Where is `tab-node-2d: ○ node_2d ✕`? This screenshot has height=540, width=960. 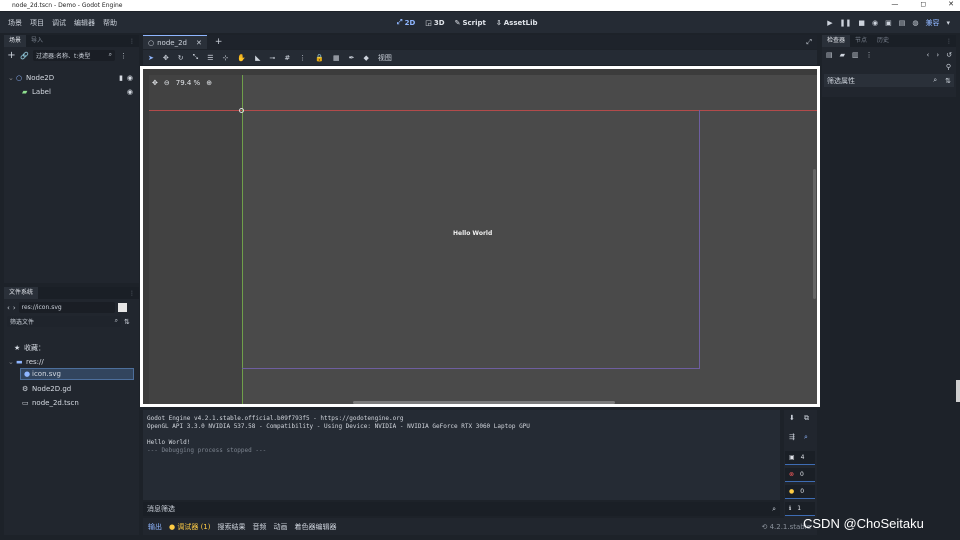 tab-node-2d: ○ node_2d ✕ is located at coordinates (175, 42).